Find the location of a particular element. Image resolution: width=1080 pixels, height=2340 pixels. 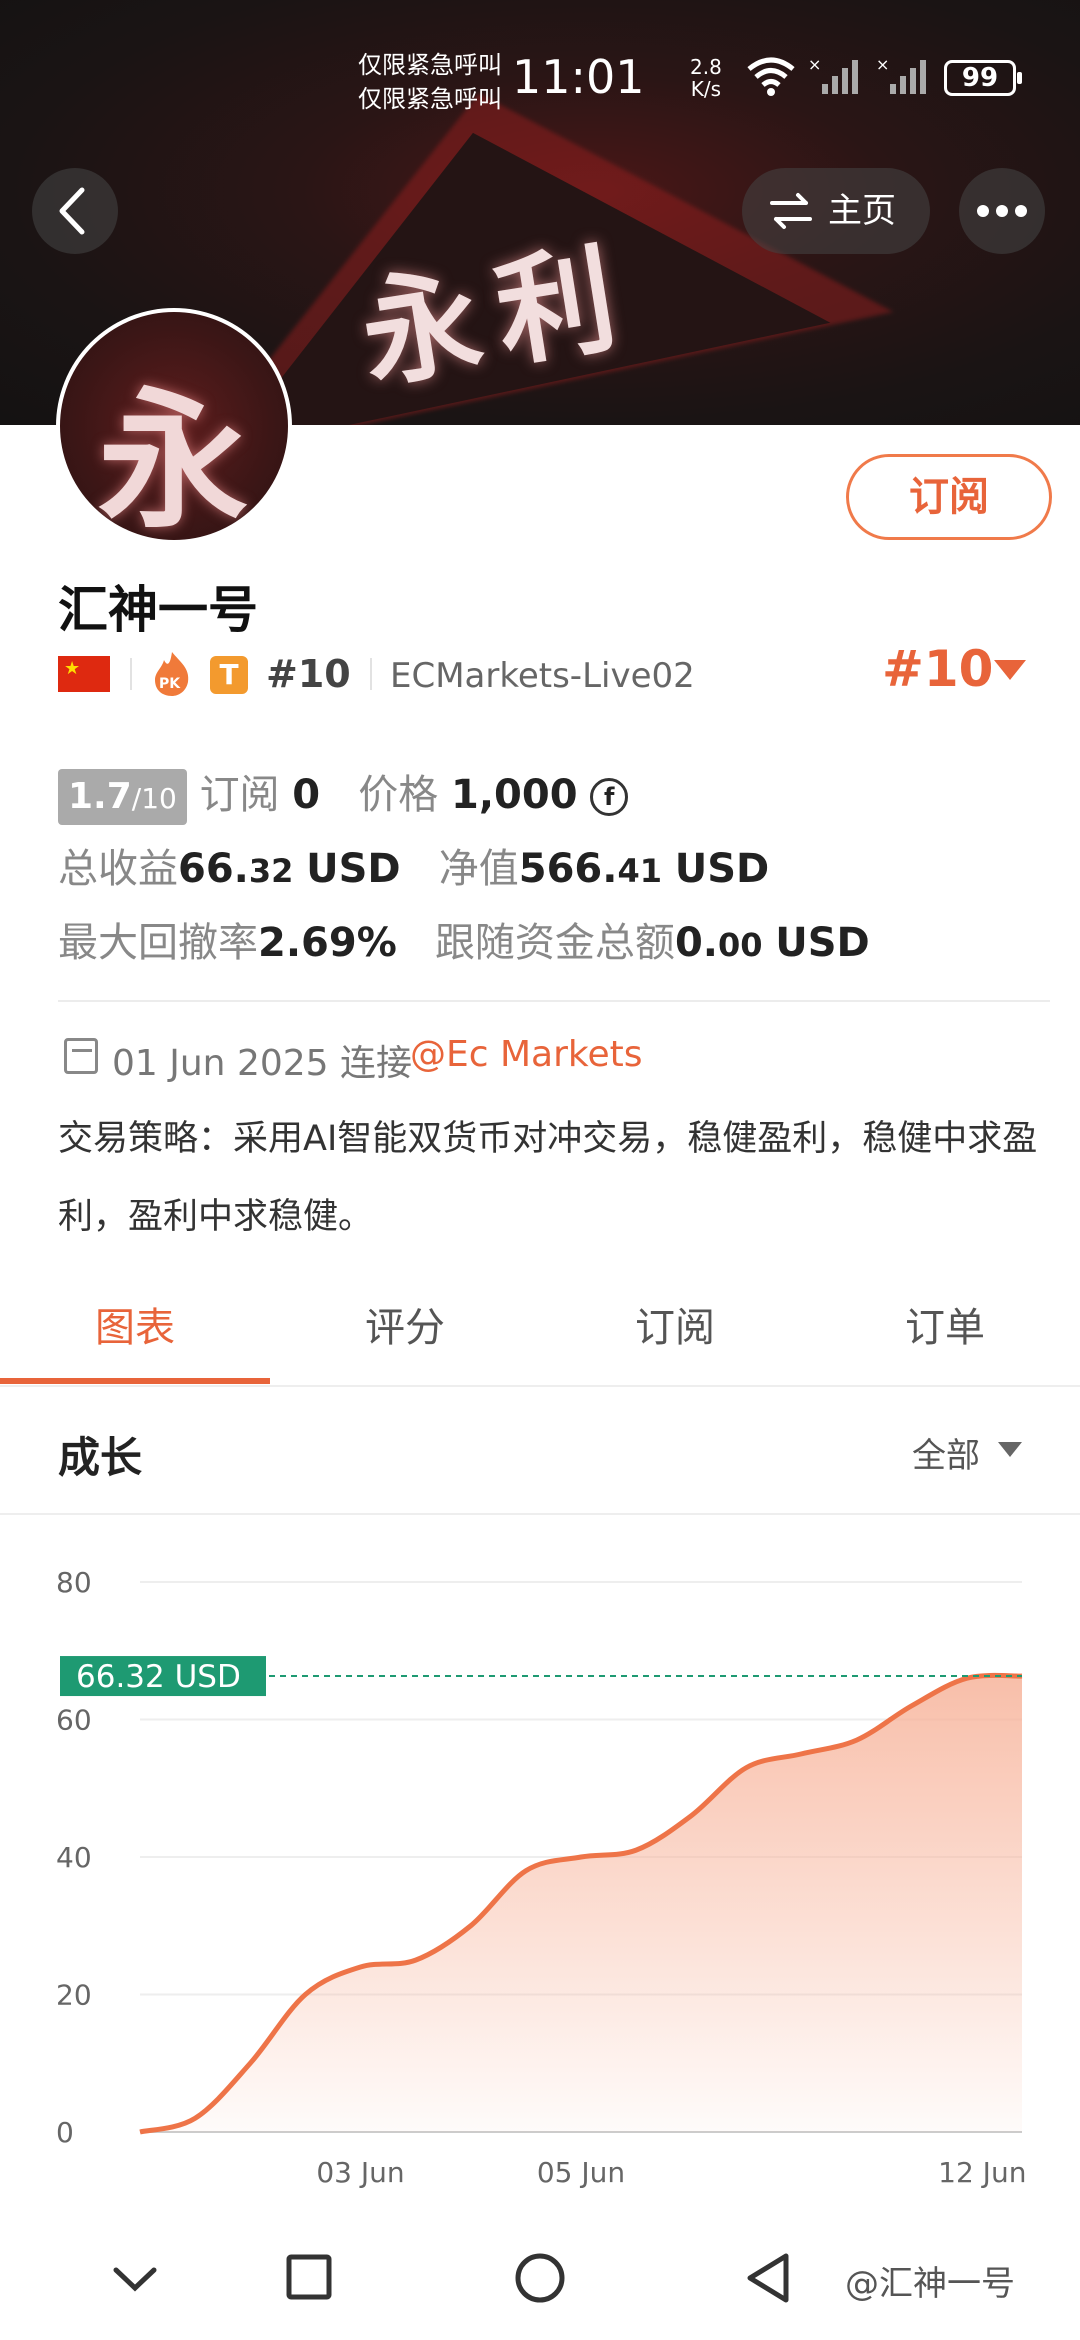

avatar-char: 永 is located at coordinates (173, 459).